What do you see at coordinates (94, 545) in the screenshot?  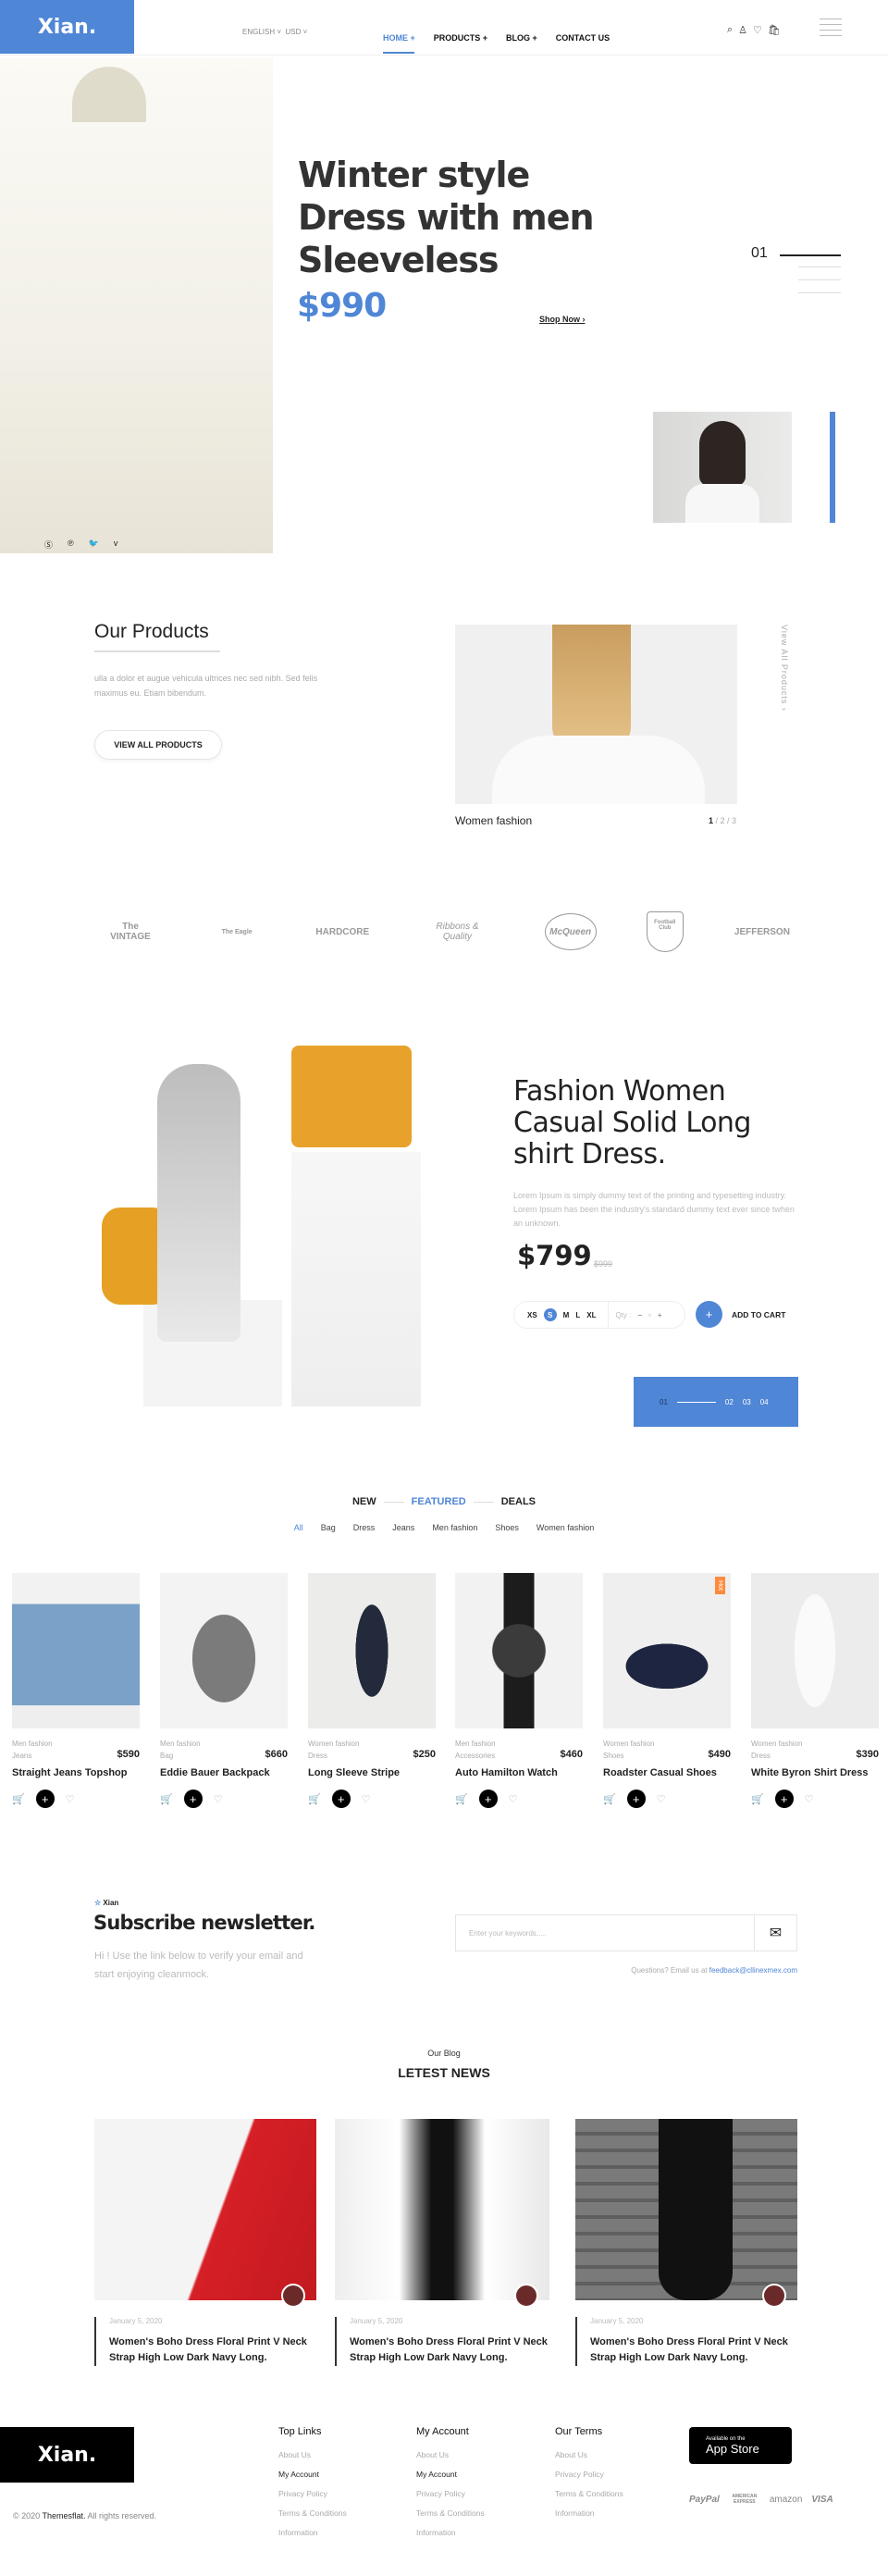 I see `twitter-icon: 🐦` at bounding box center [94, 545].